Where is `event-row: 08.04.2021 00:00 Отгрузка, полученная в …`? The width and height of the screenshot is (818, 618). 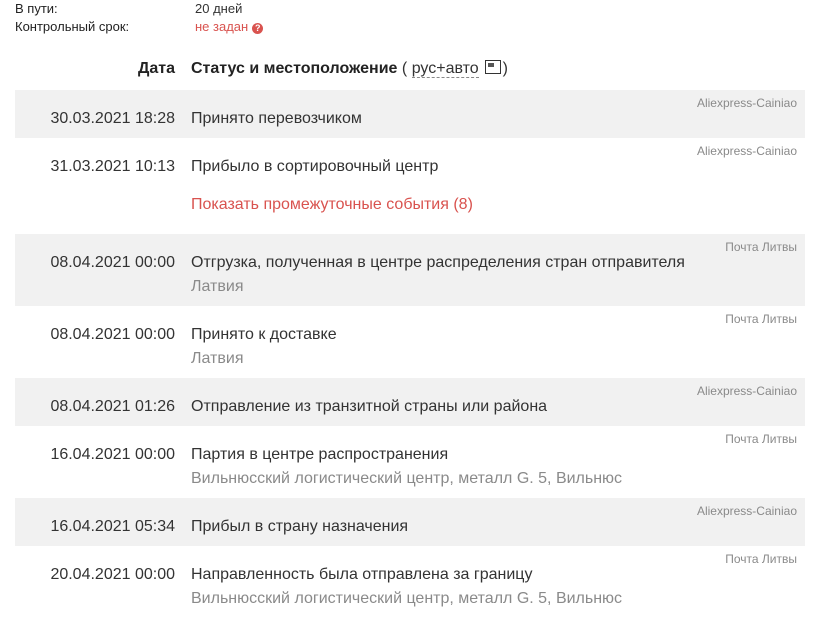 event-row: 08.04.2021 00:00 Отгрузка, полученная в … is located at coordinates (410, 270).